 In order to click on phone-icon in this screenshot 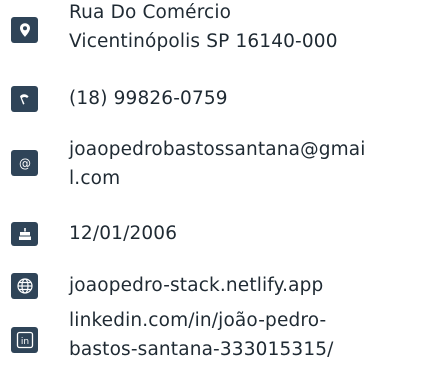, I will do `click(24, 99)`.